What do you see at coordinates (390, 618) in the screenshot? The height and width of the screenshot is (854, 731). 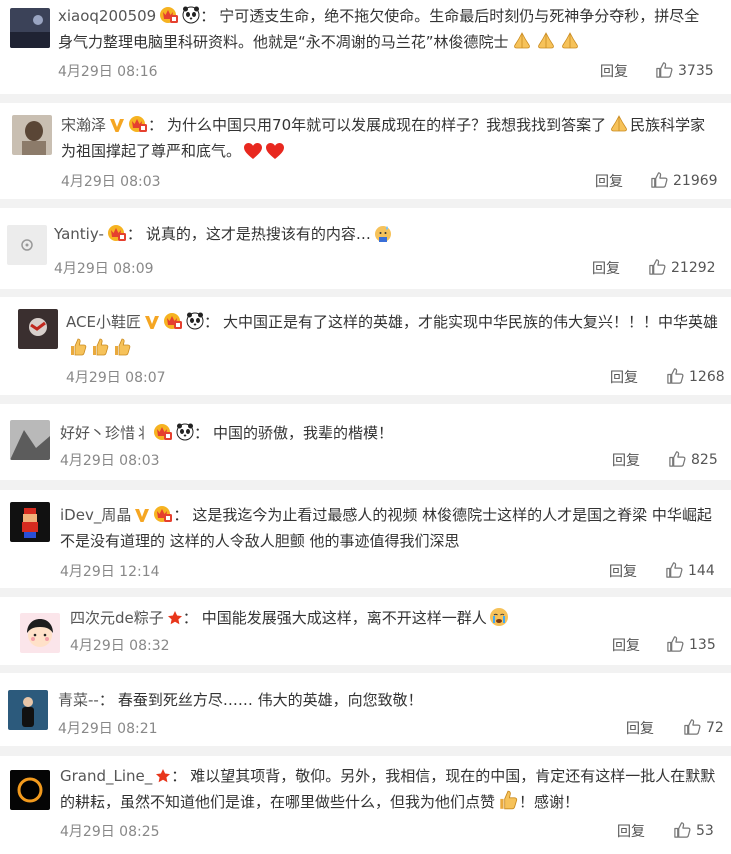 I see `comment-content: 四次元de粽子 ：中国能发展强大成这样，离不开这样一群人` at bounding box center [390, 618].